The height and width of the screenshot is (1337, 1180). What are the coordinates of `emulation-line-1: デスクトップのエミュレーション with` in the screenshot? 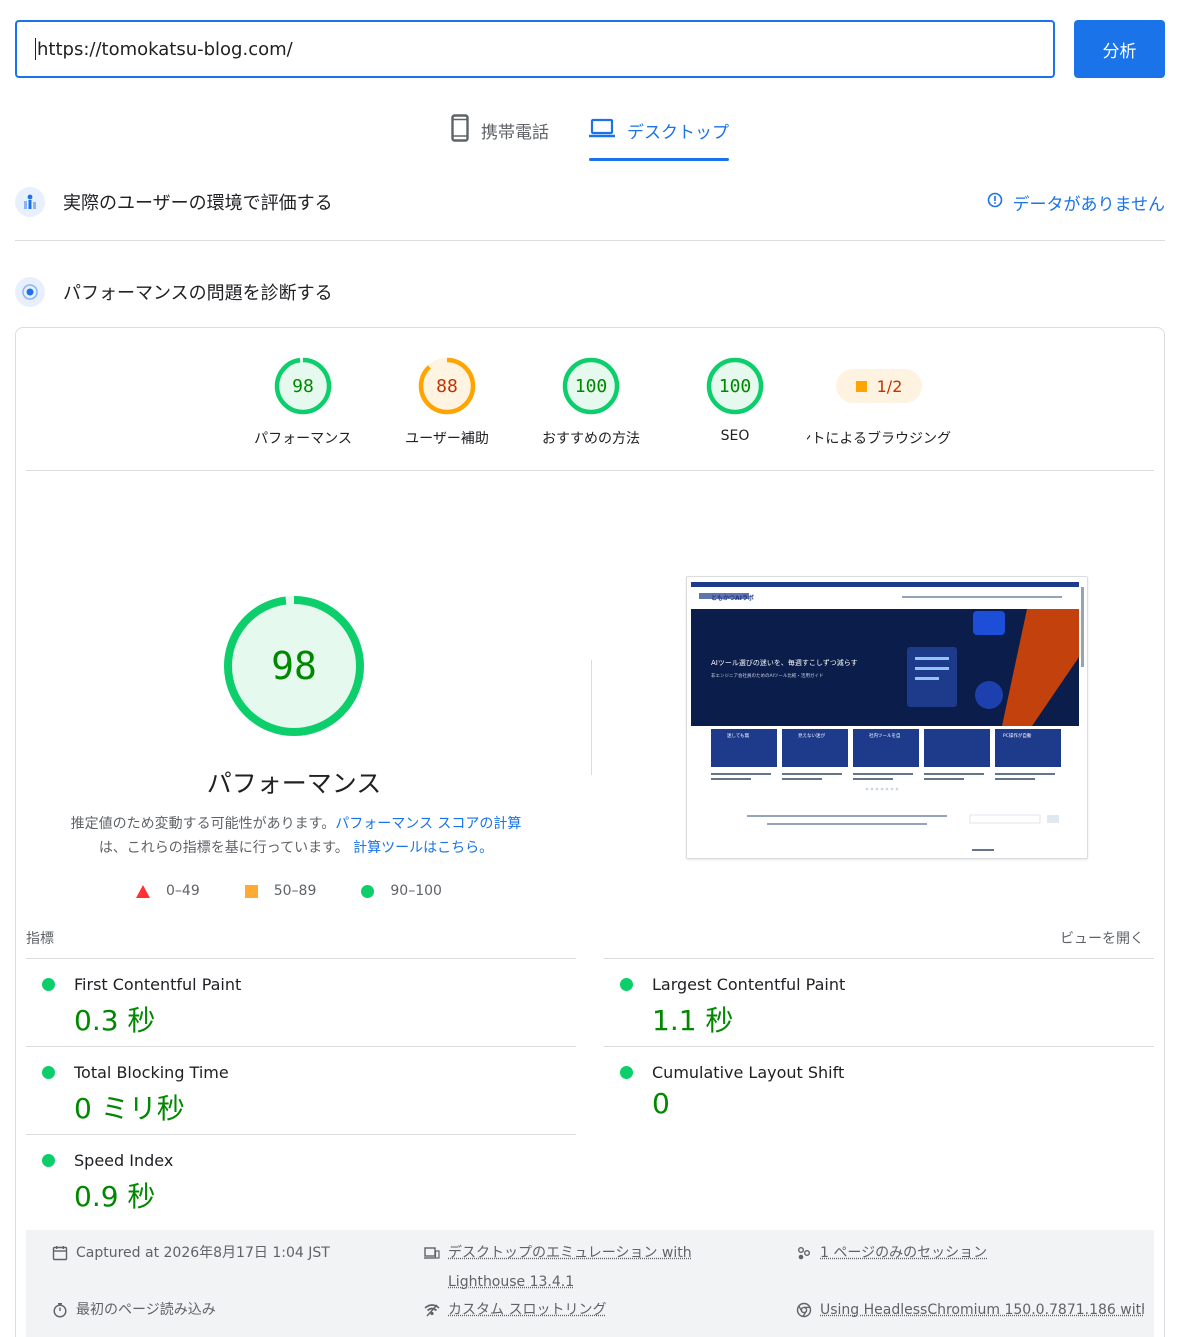 It's located at (570, 1253).